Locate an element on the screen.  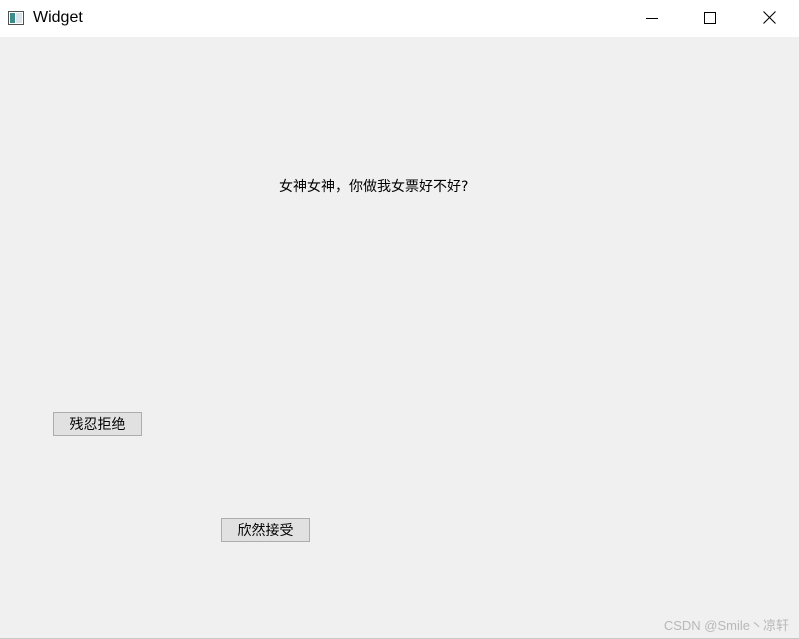
window-title: Widget is located at coordinates (58, 17).